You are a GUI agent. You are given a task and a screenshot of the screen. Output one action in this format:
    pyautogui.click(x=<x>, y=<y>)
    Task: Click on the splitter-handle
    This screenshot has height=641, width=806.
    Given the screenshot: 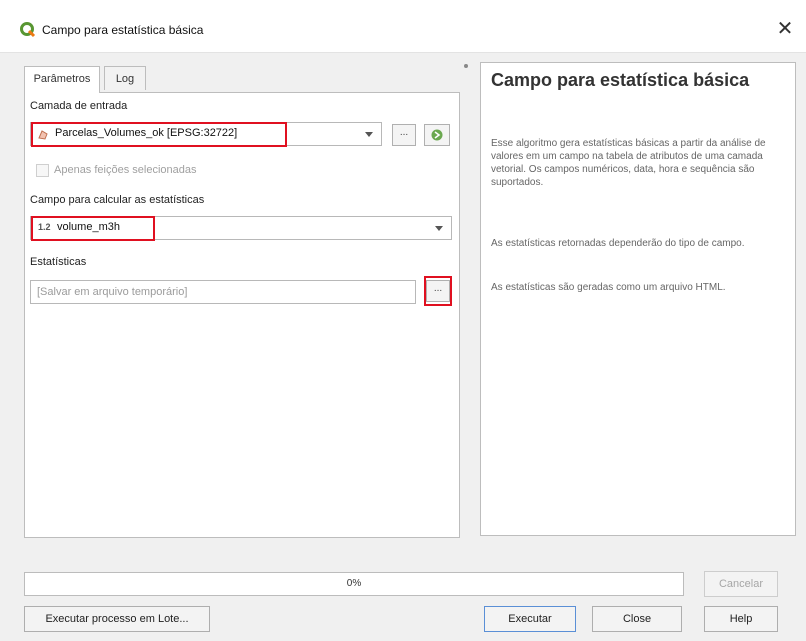 What is the action you would take?
    pyautogui.click(x=466, y=66)
    